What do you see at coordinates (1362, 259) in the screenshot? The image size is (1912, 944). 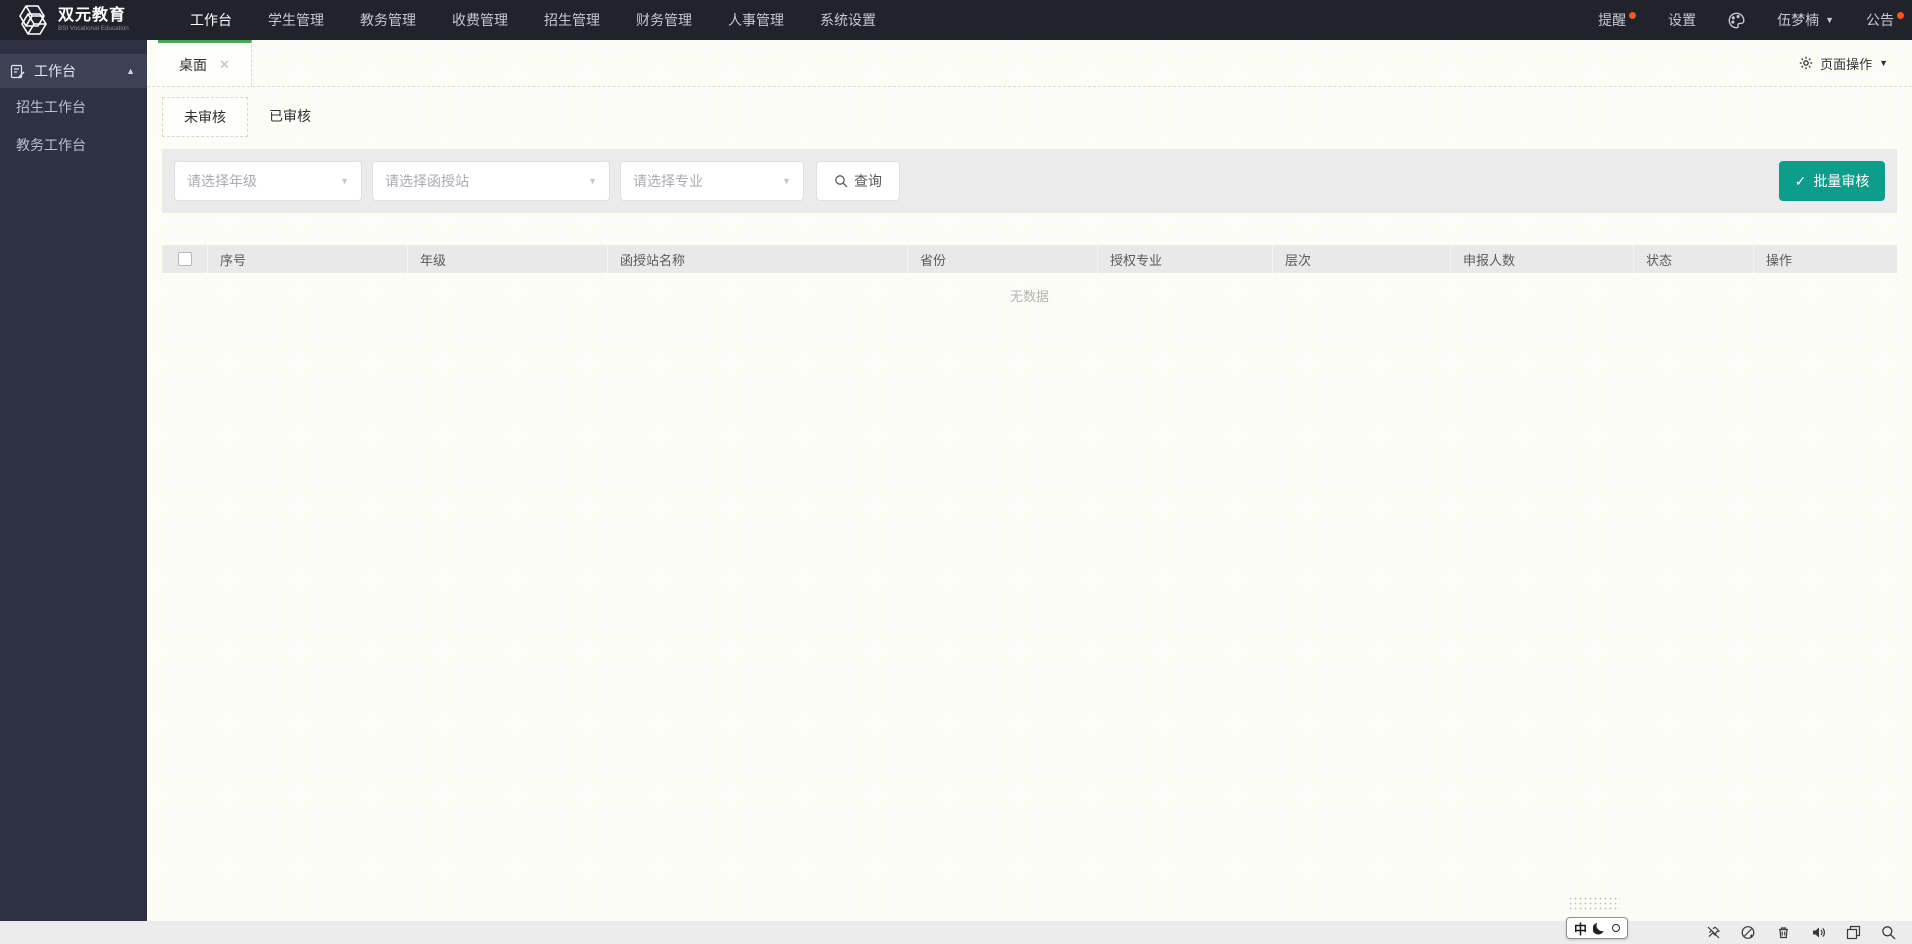 I see `col-header-level: 层次` at bounding box center [1362, 259].